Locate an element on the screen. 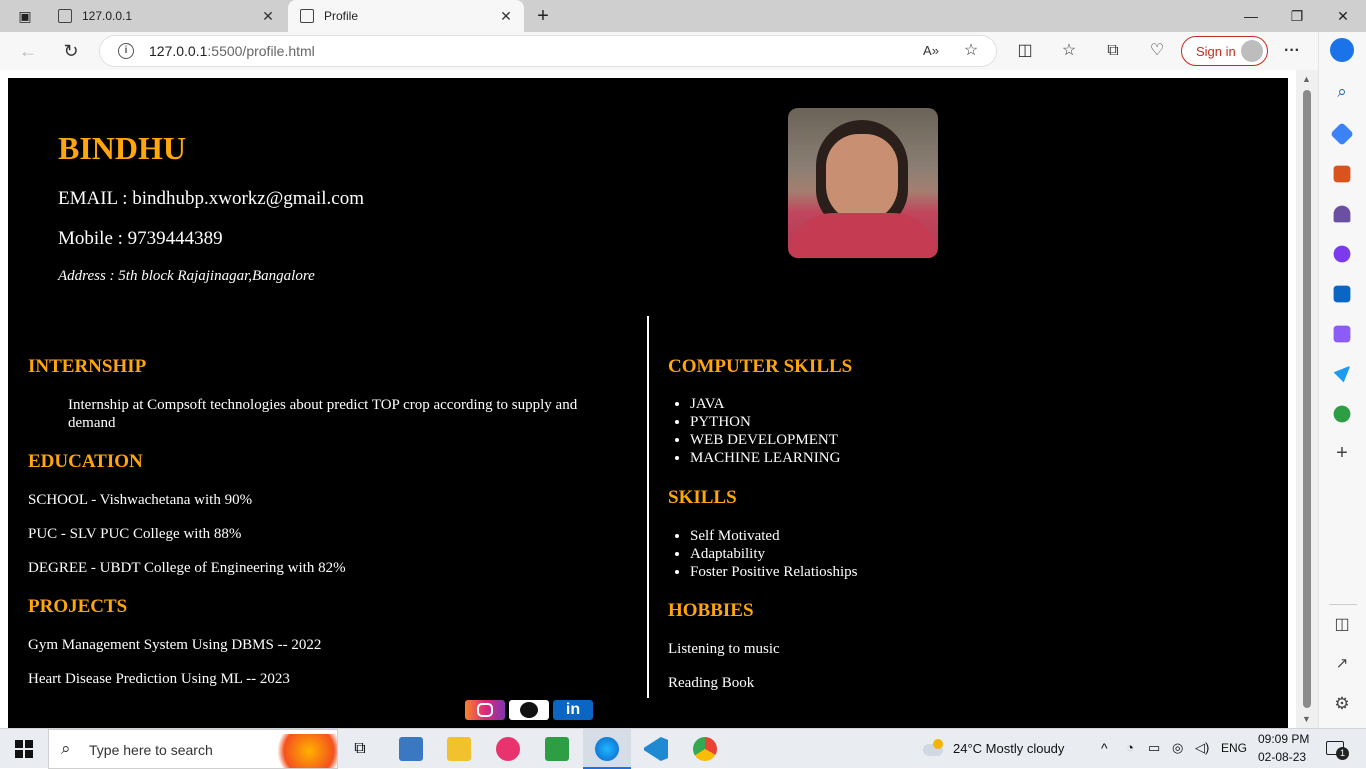 This screenshot has width=1366, height=769. designer-icon is located at coordinates (1342, 334).